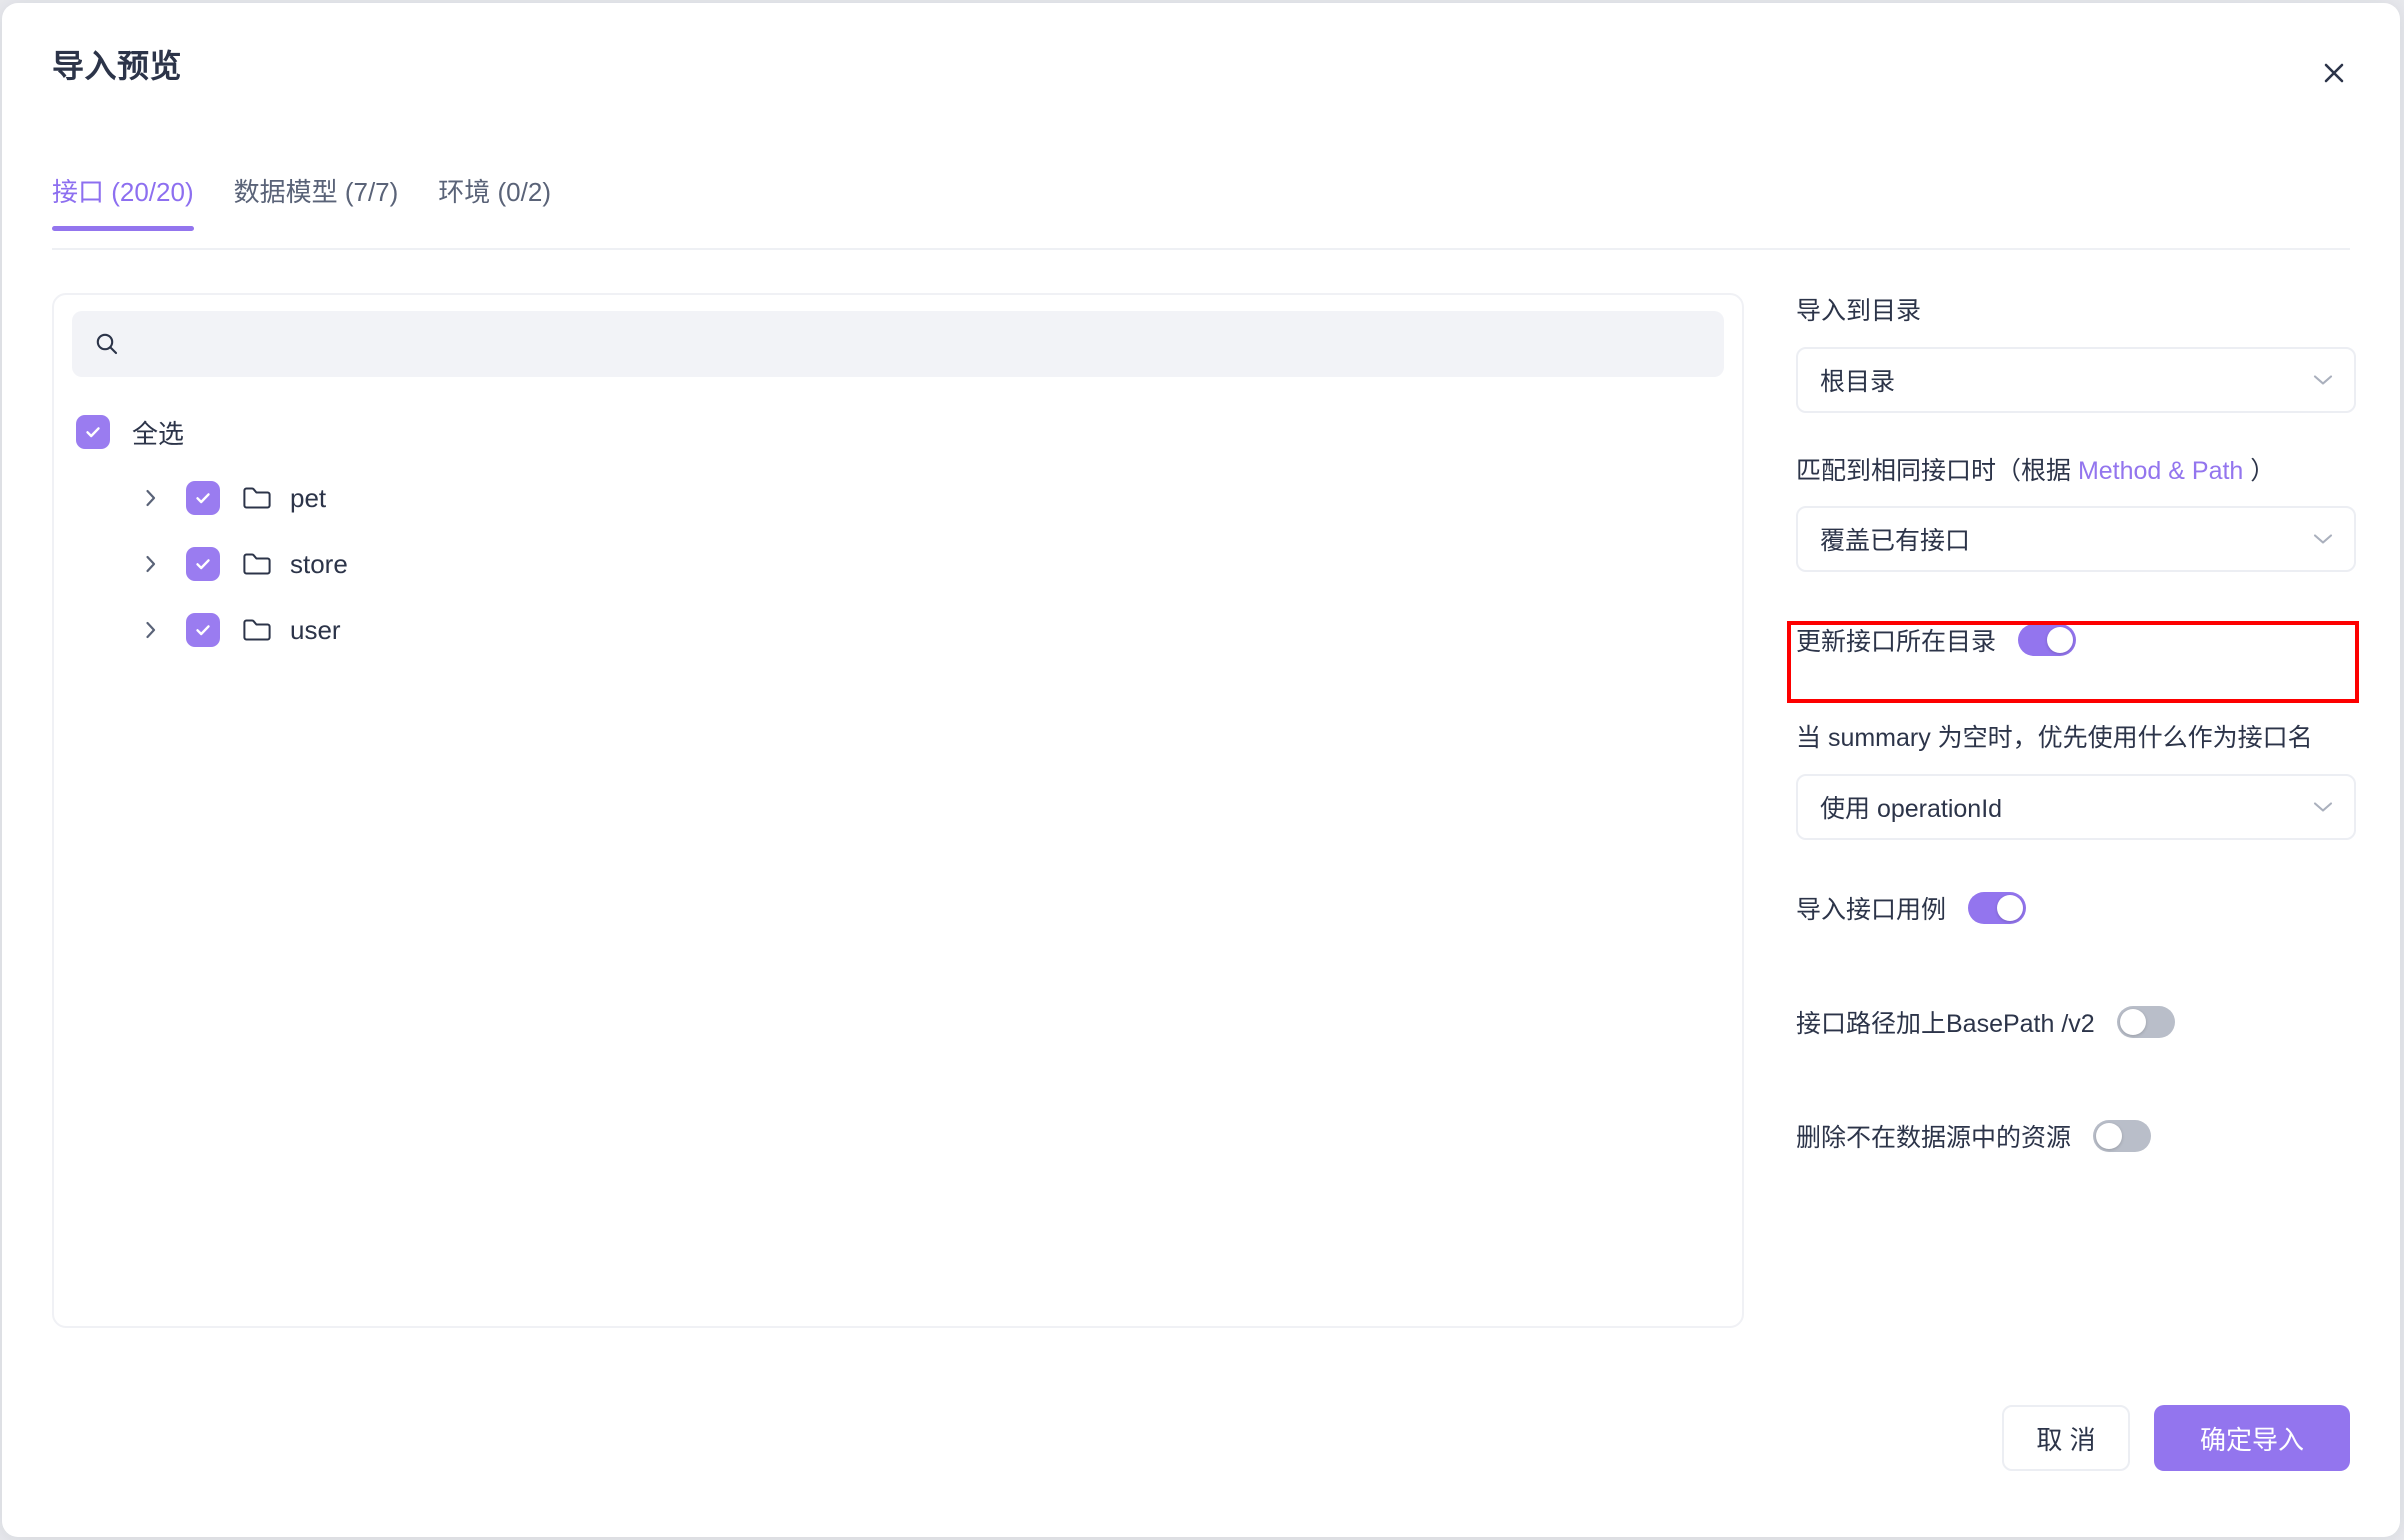  What do you see at coordinates (1911, 808) in the screenshot?
I see `summary-fallback-value: 使用 operationId` at bounding box center [1911, 808].